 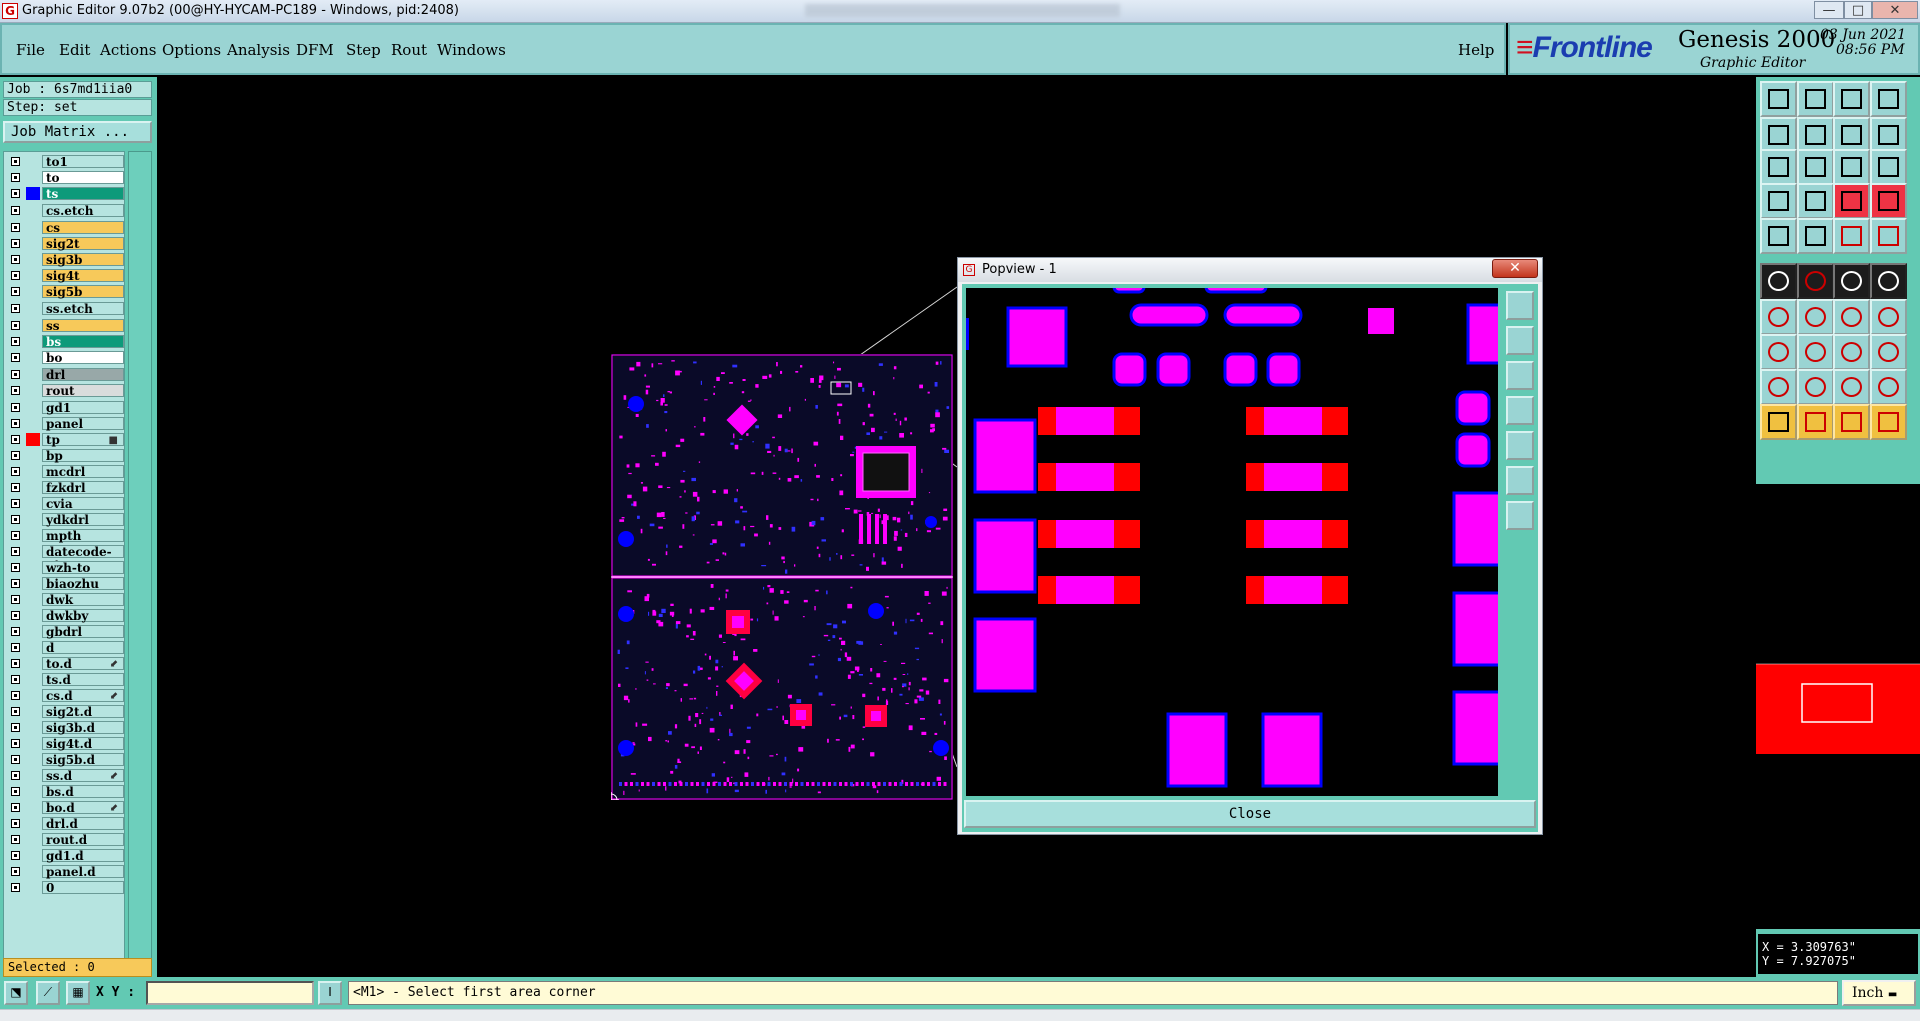 I want to click on layer-row: sig2t.d, so click(x=65, y=711).